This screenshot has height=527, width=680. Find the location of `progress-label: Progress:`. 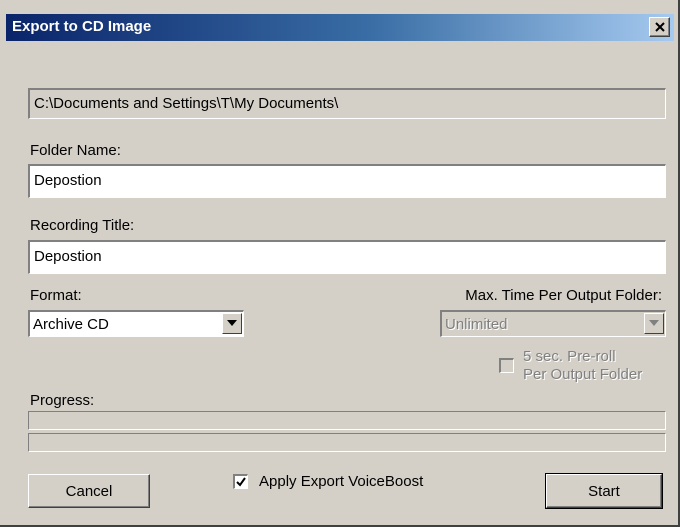

progress-label: Progress: is located at coordinates (62, 400).